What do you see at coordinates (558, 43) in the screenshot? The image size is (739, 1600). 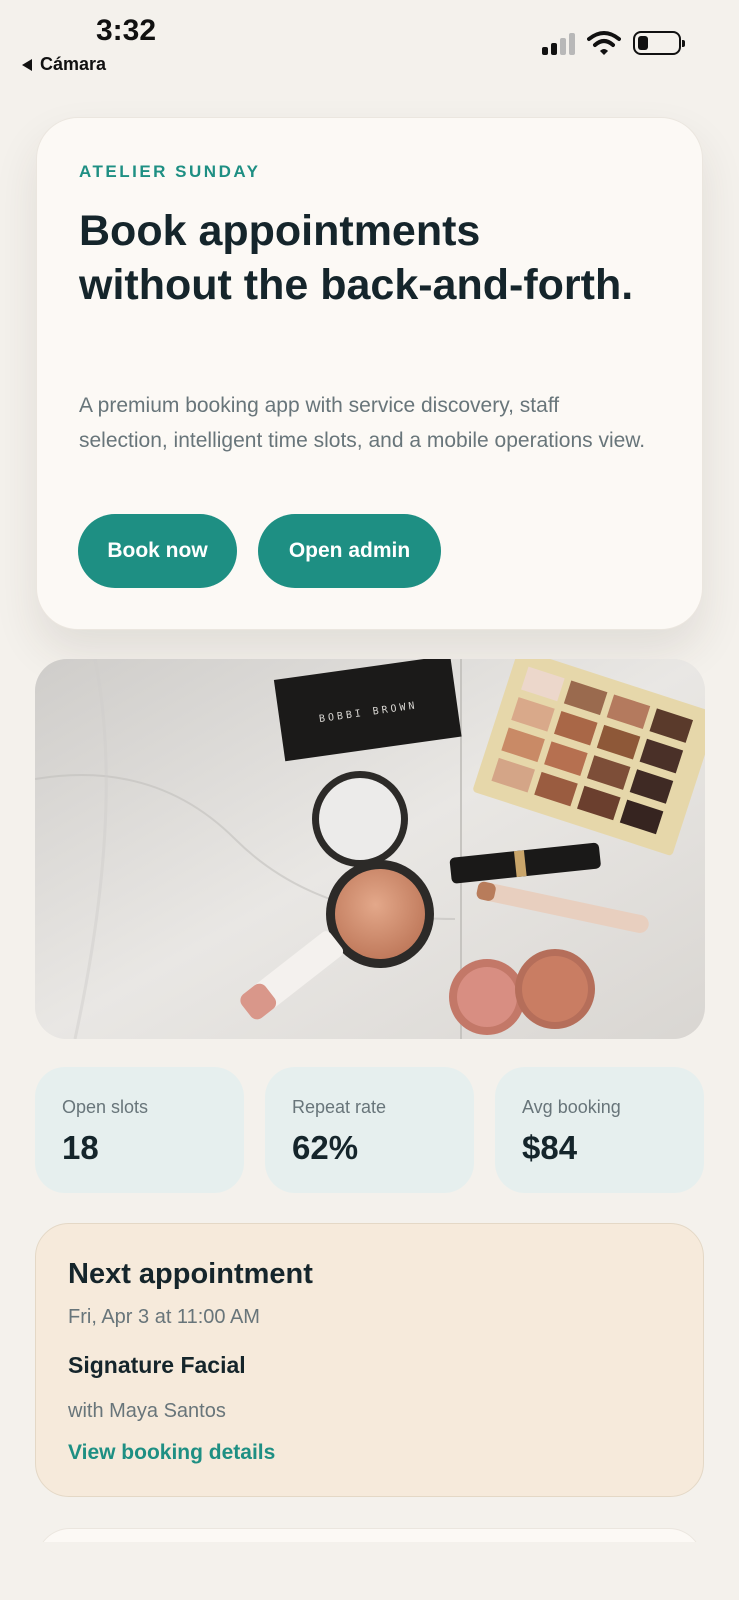 I see `cellular-signal-icon` at bounding box center [558, 43].